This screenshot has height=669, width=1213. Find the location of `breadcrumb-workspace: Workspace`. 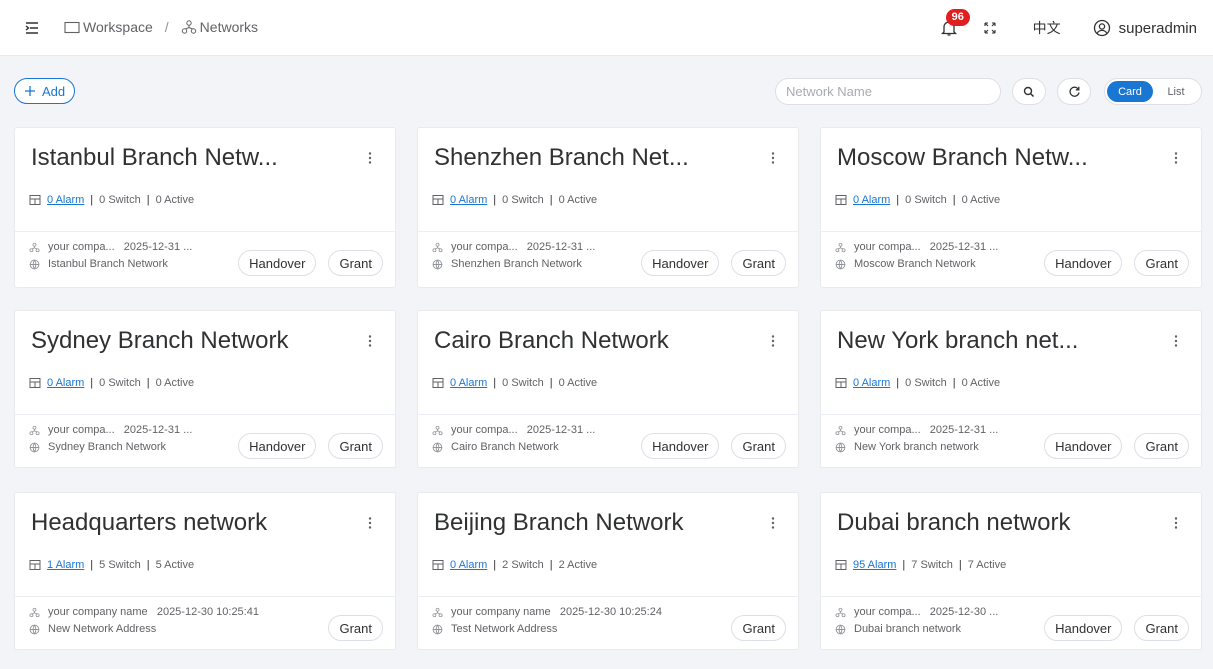

breadcrumb-workspace: Workspace is located at coordinates (108, 27).